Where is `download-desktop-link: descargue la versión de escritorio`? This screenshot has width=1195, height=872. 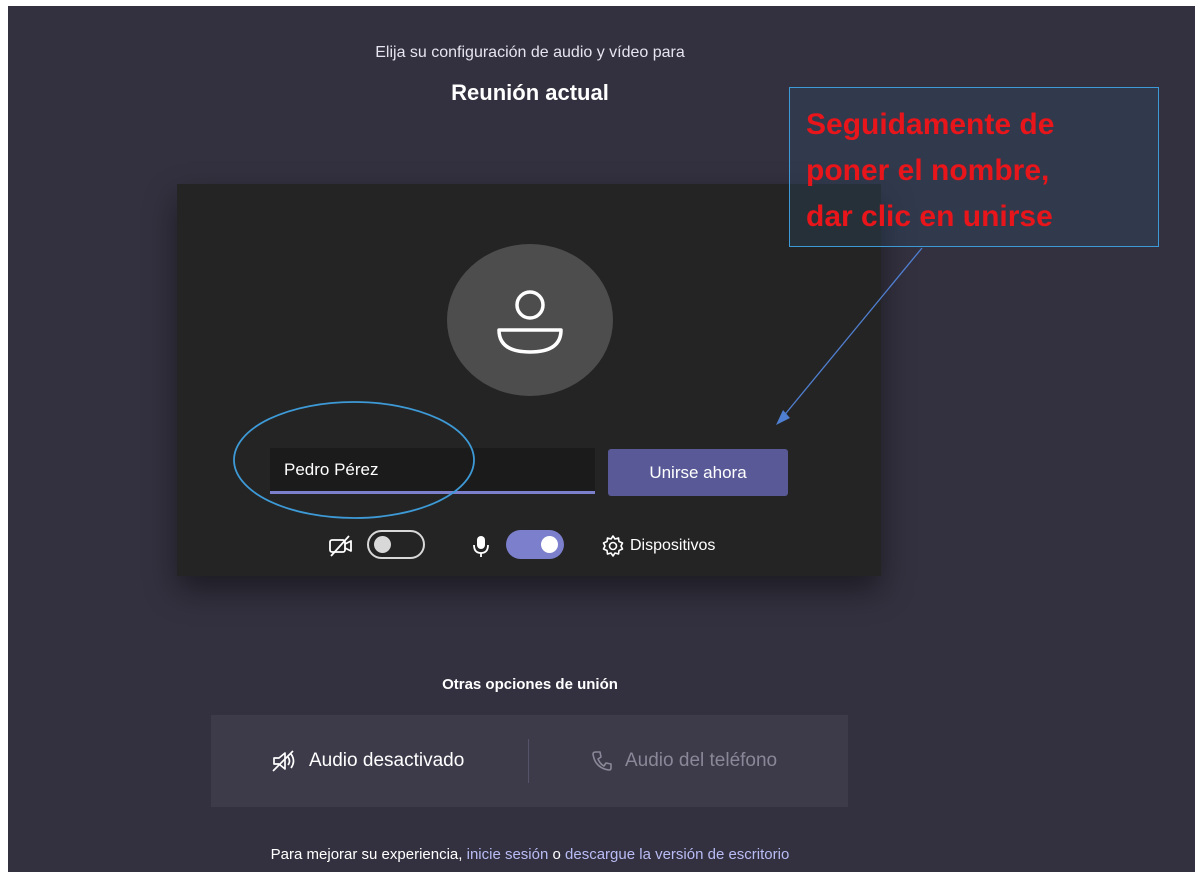
download-desktop-link: descargue la versión de escritorio is located at coordinates (677, 854).